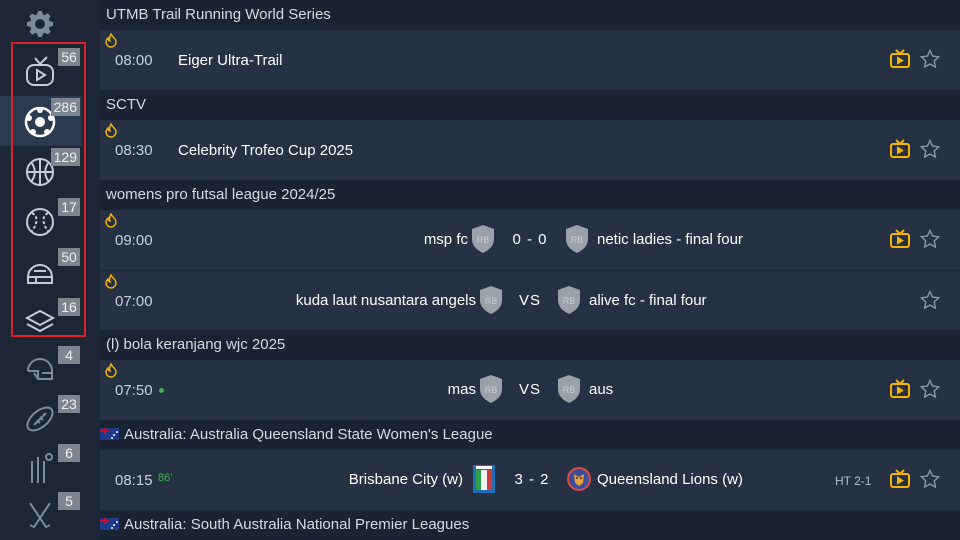  What do you see at coordinates (134, 60) in the screenshot?
I see `match-time: 08:00` at bounding box center [134, 60].